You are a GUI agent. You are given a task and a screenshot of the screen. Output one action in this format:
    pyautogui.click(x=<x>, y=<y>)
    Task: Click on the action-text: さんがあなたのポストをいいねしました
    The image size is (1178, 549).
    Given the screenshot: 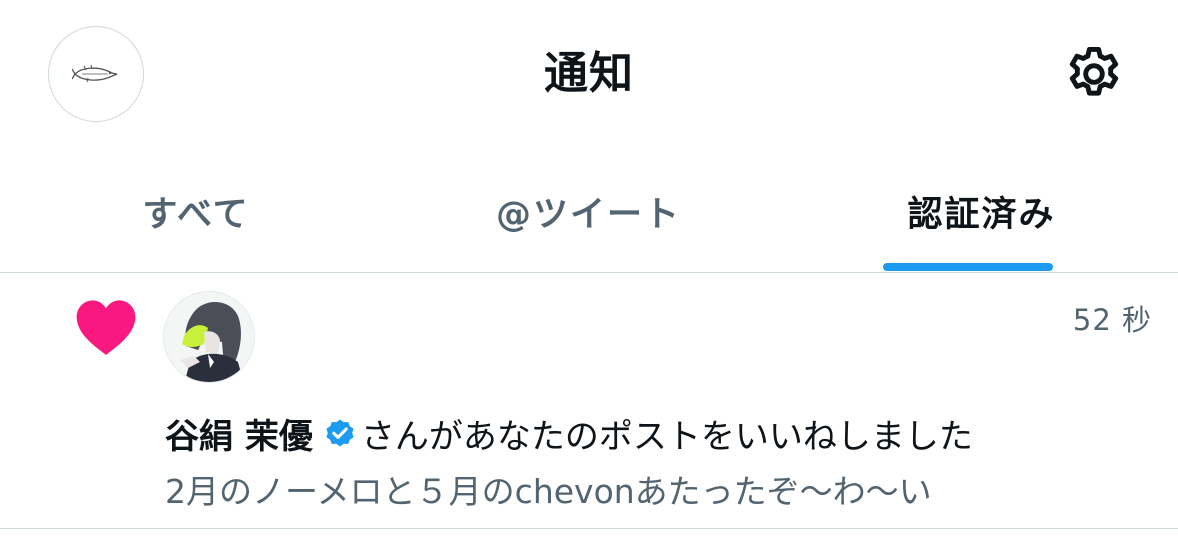 What is the action you would take?
    pyautogui.click(x=666, y=436)
    